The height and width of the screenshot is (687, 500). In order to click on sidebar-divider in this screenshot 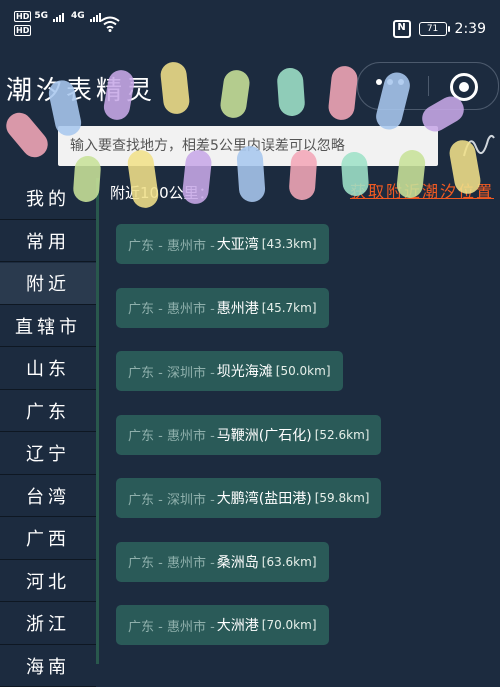, I will do `click(97, 421)`.